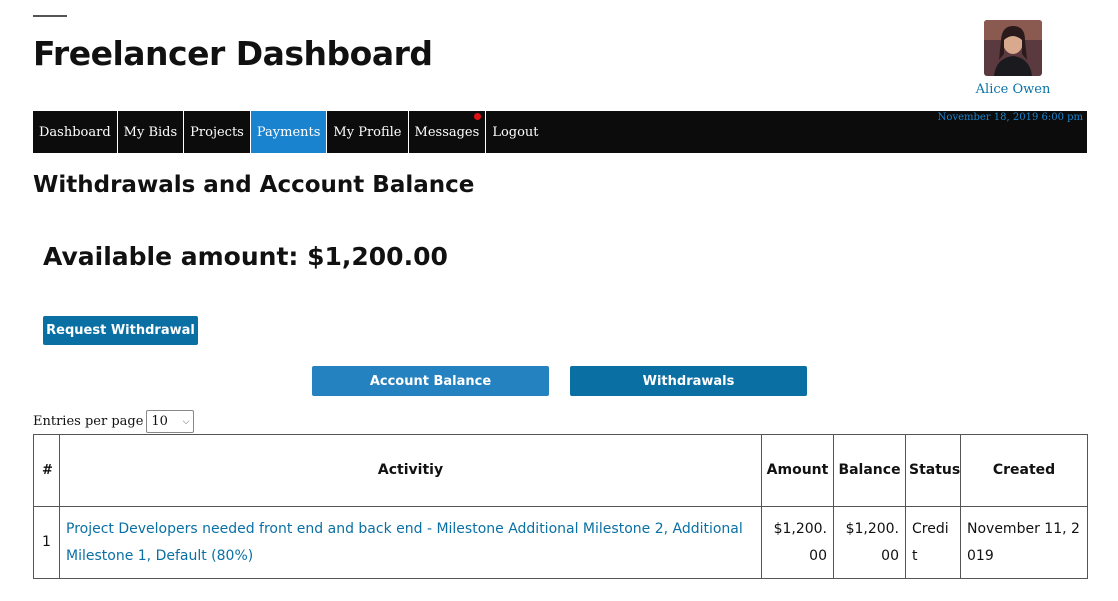 The height and width of the screenshot is (601, 1118). I want to click on cell-amount: $1,200.00, so click(797, 542).